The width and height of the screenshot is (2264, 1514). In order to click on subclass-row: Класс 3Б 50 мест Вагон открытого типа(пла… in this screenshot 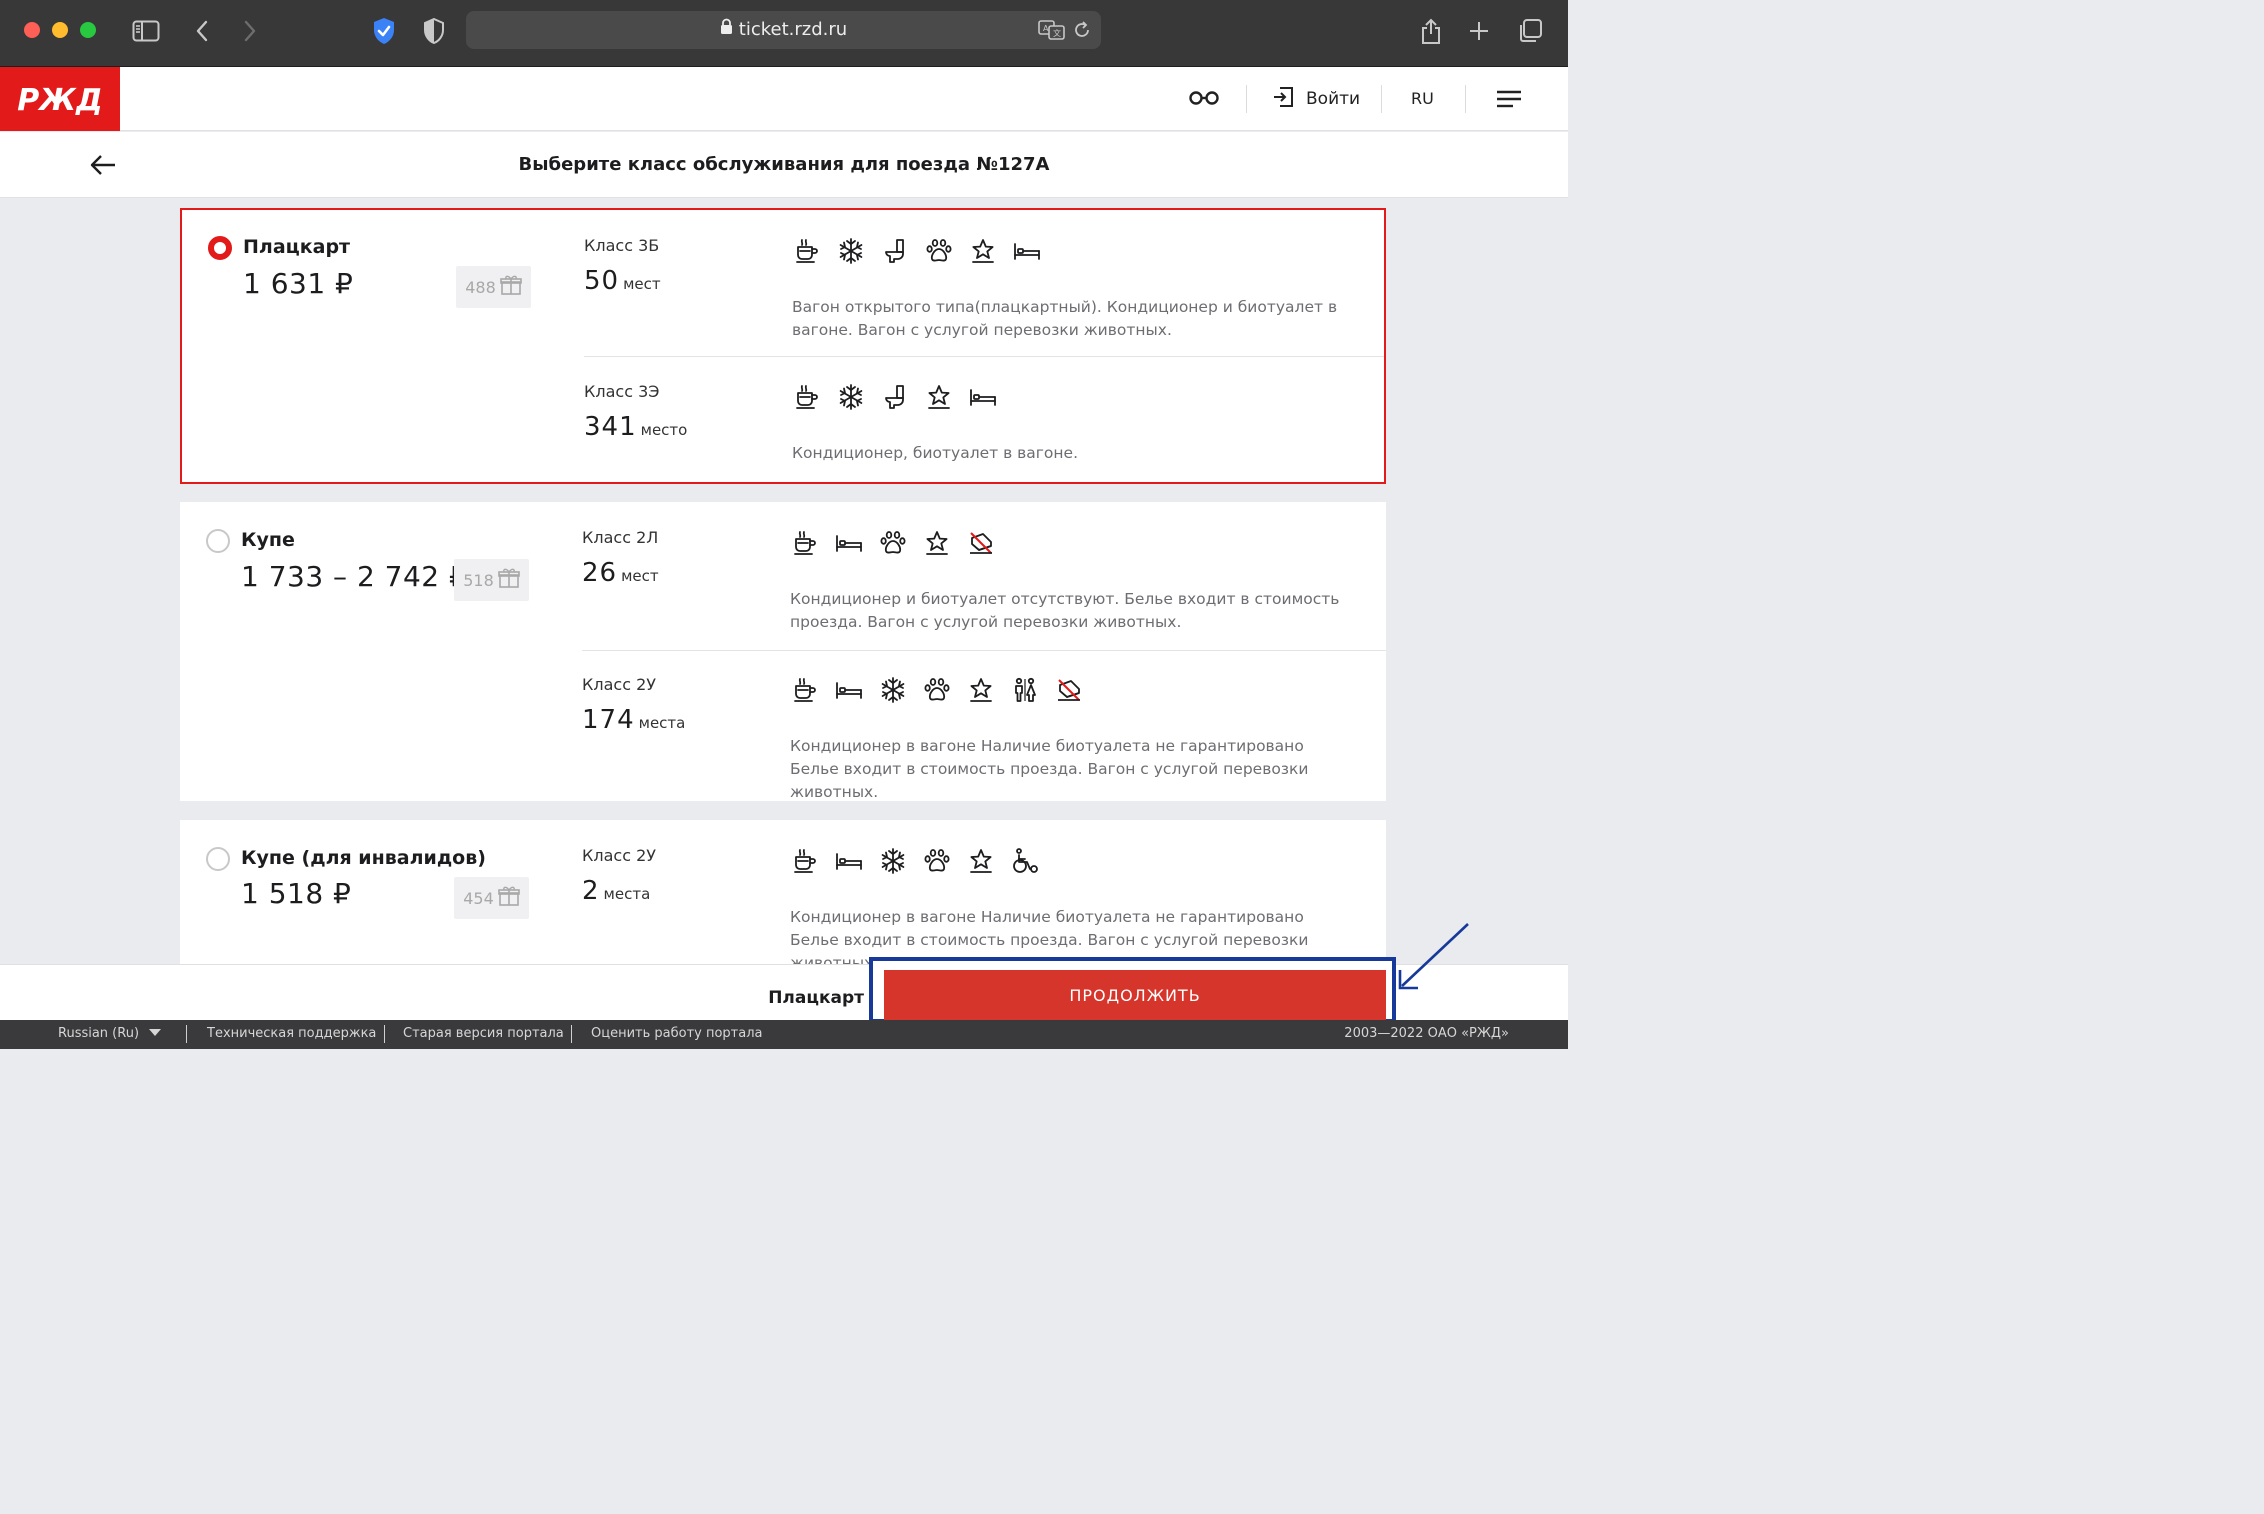, I will do `click(984, 296)`.